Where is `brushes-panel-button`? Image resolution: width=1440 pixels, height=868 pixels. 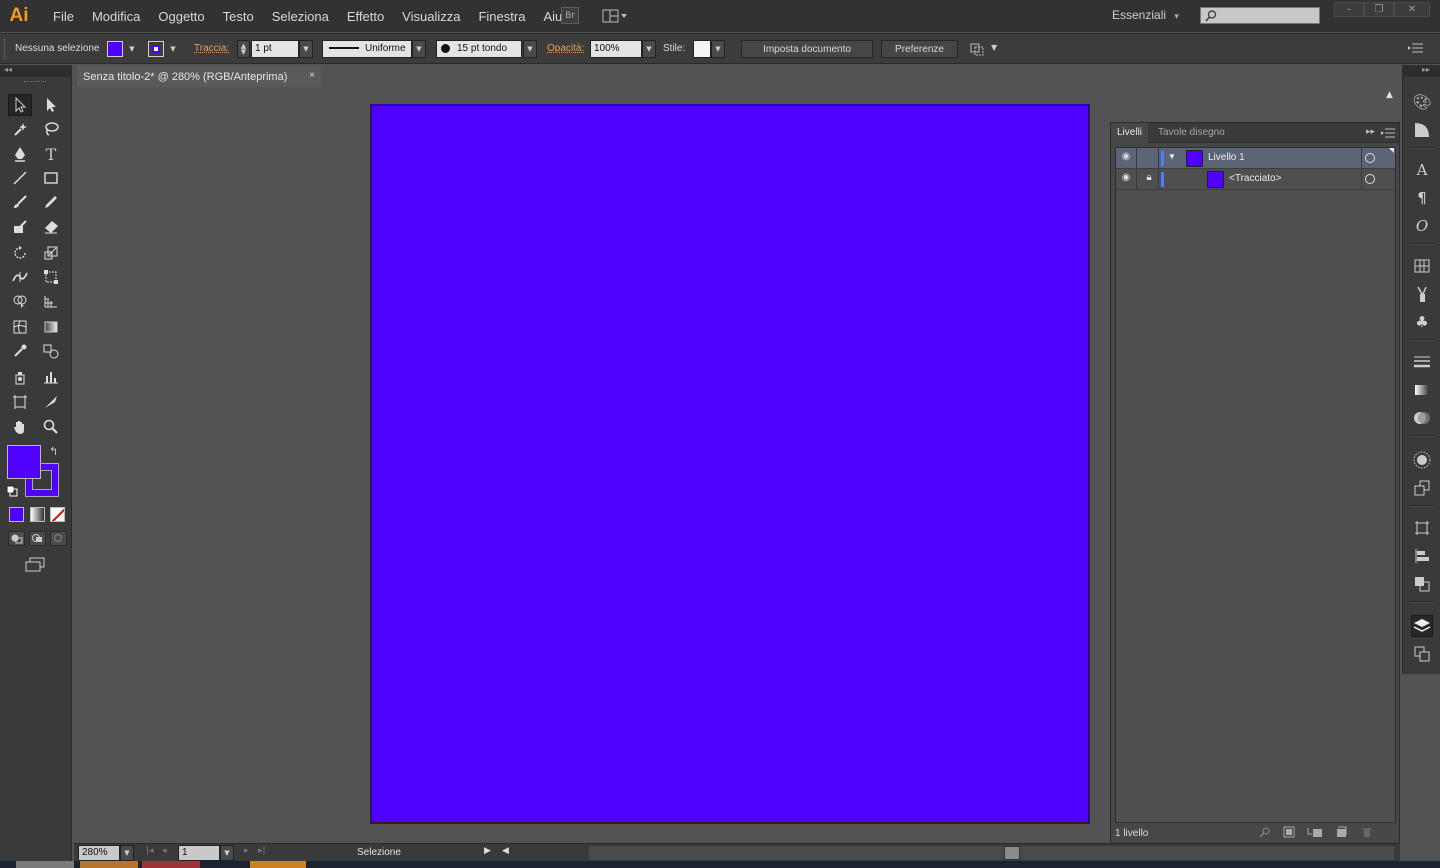
brushes-panel-button is located at coordinates (1422, 294).